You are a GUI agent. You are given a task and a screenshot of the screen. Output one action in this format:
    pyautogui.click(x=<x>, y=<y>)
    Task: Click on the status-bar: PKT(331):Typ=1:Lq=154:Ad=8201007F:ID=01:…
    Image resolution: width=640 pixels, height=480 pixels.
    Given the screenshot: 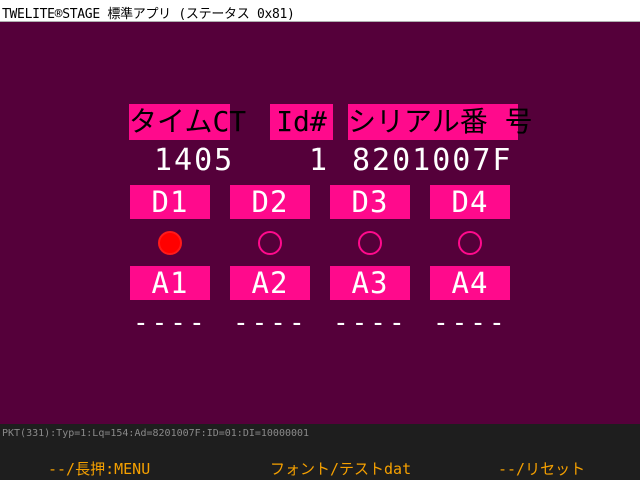 What is the action you would take?
    pyautogui.click(x=320, y=452)
    